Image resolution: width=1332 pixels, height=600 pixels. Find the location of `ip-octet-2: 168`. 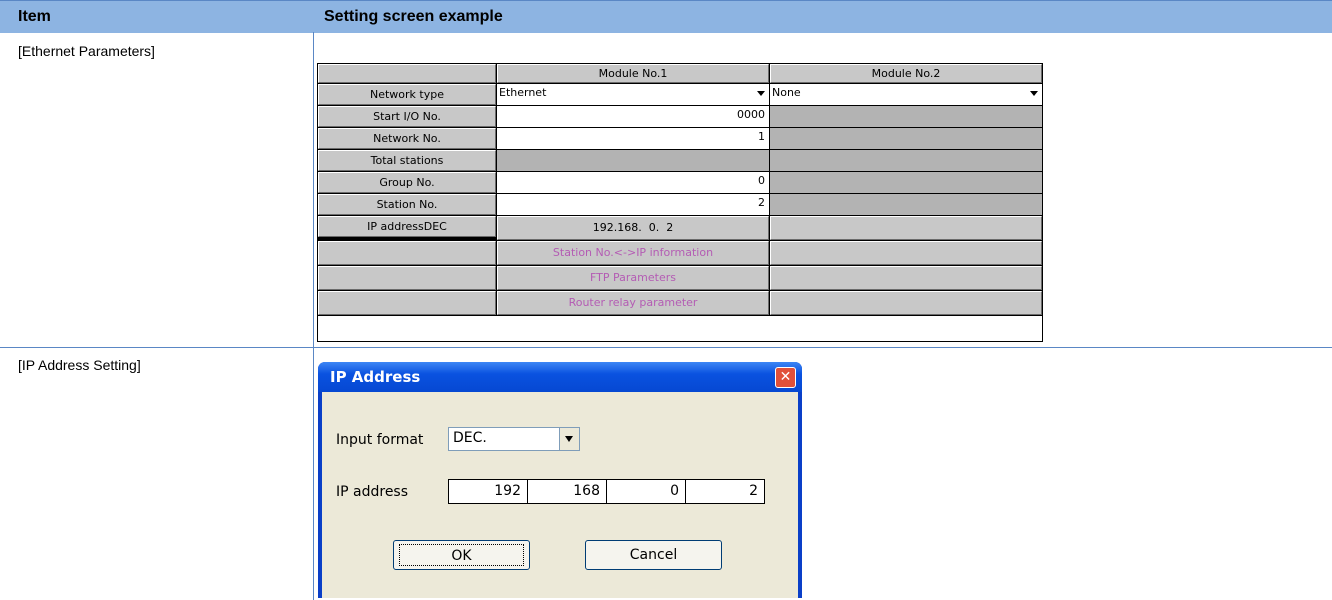

ip-octet-2: 168 is located at coordinates (567, 491).